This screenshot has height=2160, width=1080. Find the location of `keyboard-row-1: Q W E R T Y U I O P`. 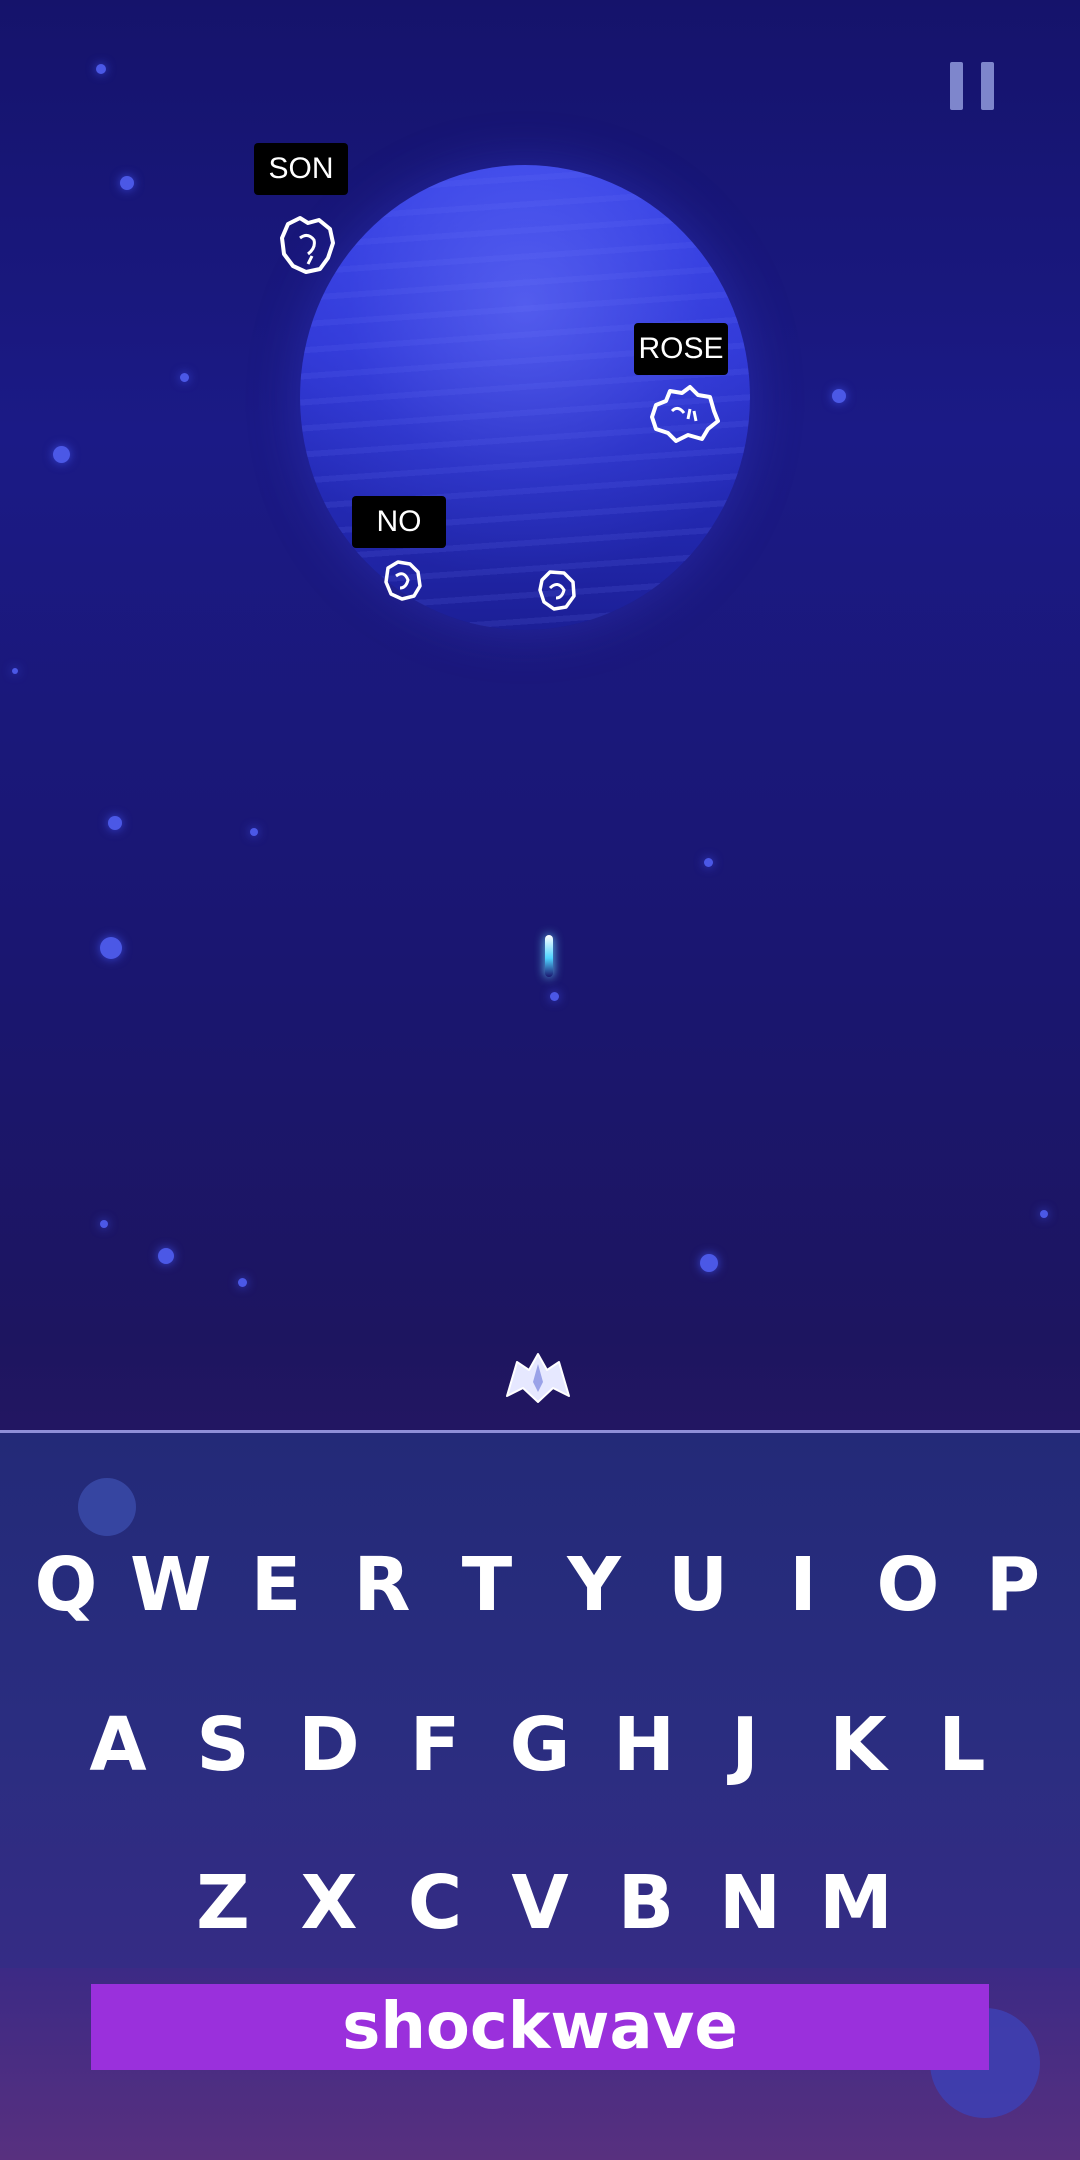

keyboard-row-1: Q W E R T Y U I O P is located at coordinates (540, 1585).